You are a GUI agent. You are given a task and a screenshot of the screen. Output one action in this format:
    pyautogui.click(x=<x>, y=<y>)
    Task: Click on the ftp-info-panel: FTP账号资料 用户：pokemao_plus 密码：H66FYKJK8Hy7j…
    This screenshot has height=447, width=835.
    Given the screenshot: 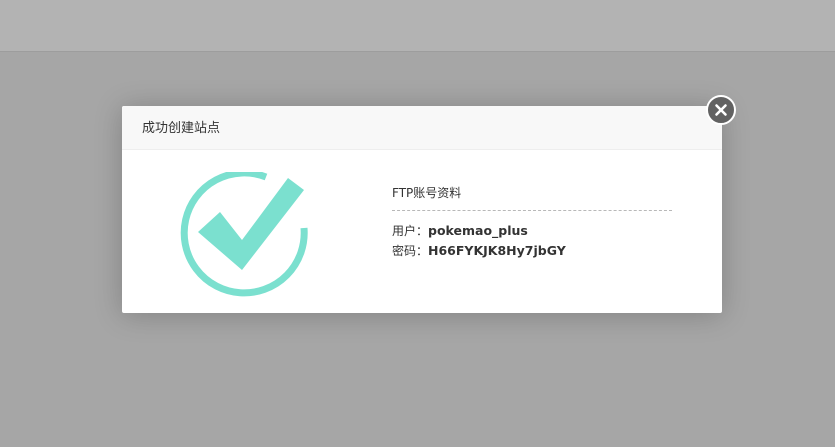 What is the action you would take?
    pyautogui.click(x=532, y=222)
    